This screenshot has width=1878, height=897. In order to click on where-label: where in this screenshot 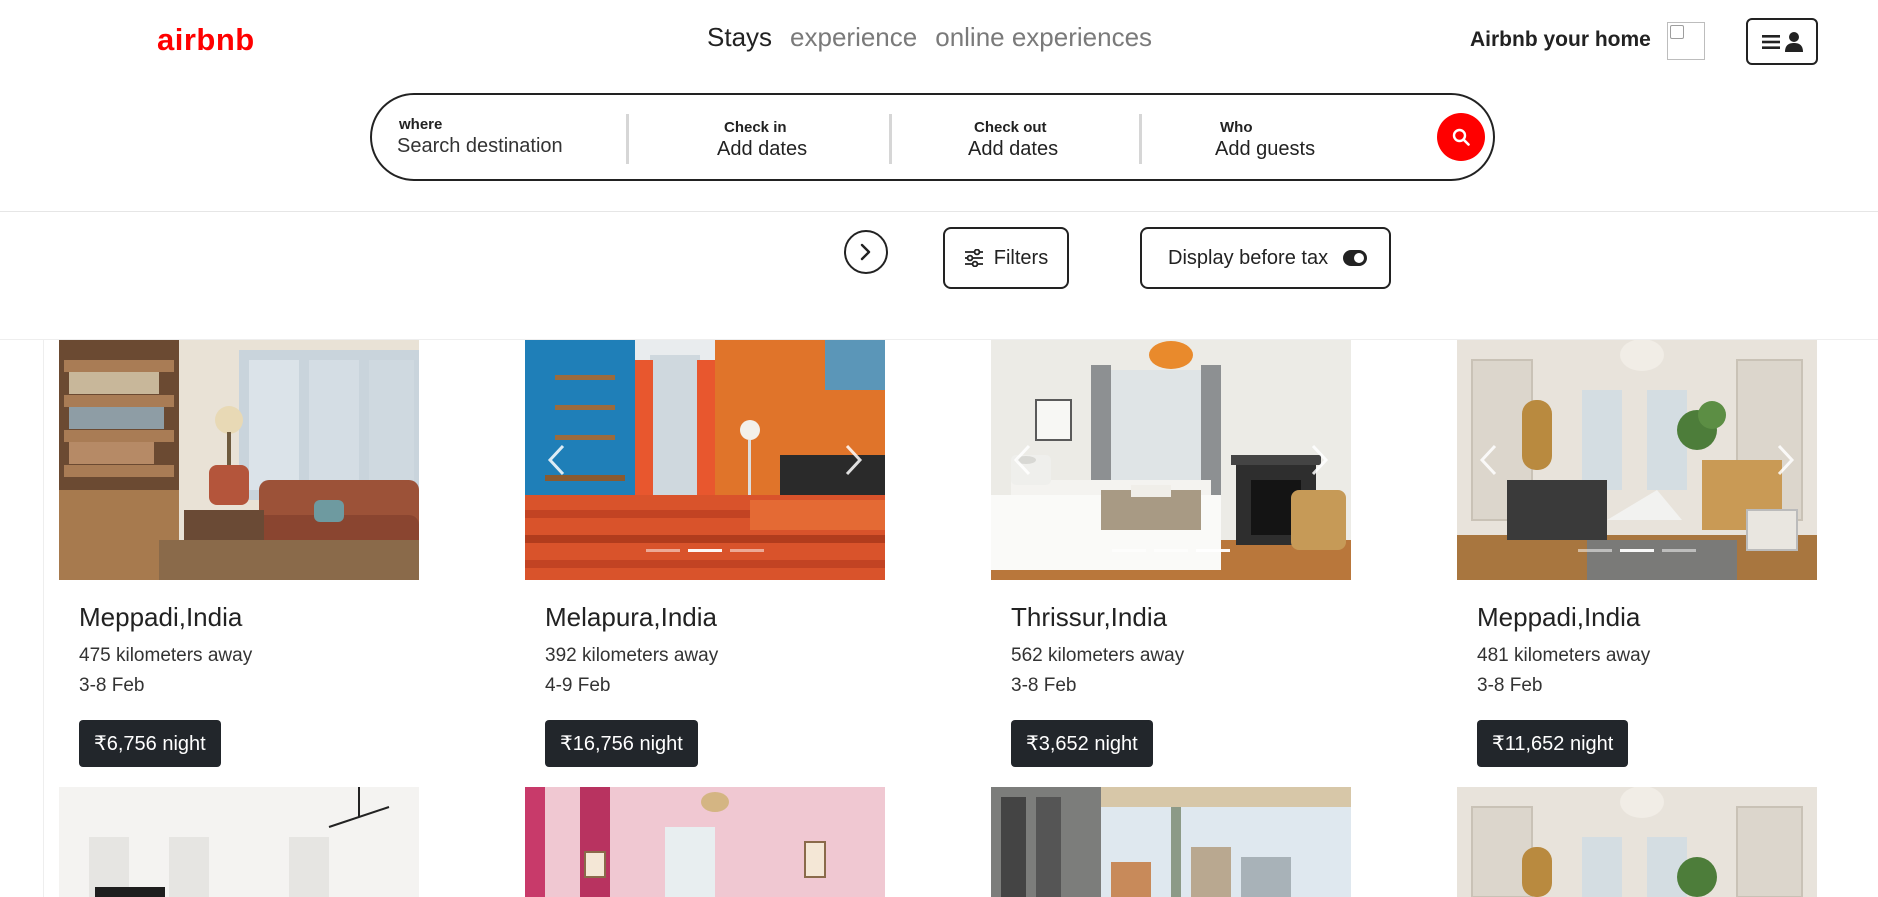, I will do `click(421, 124)`.